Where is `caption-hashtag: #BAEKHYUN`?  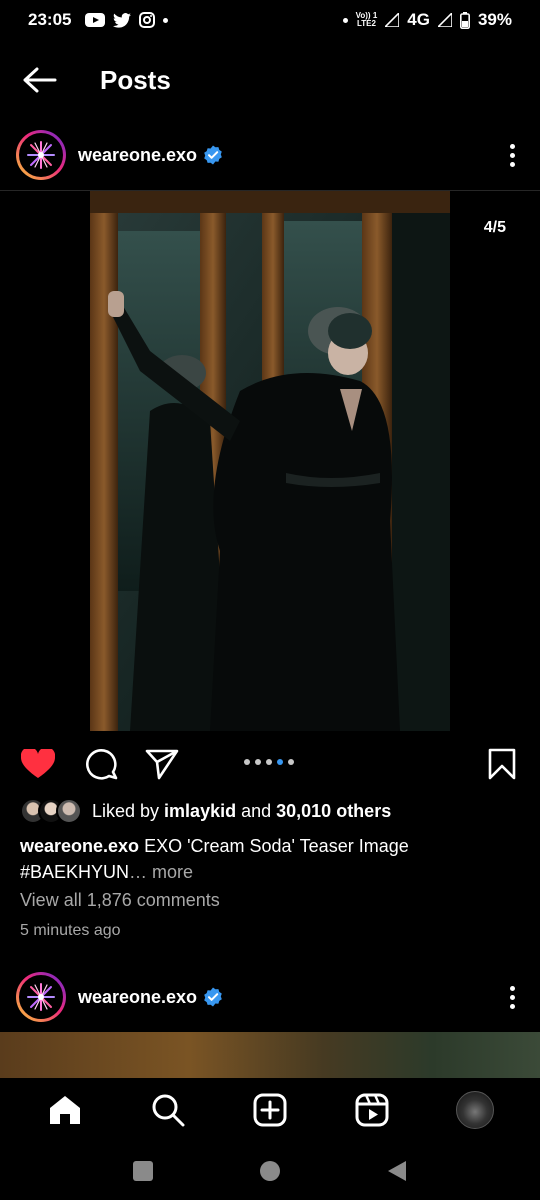
caption-hashtag: #BAEKHYUN is located at coordinates (74, 872).